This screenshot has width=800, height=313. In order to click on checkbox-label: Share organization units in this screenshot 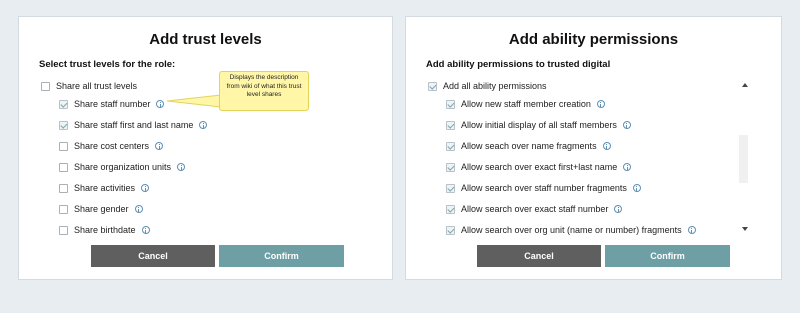, I will do `click(123, 167)`.